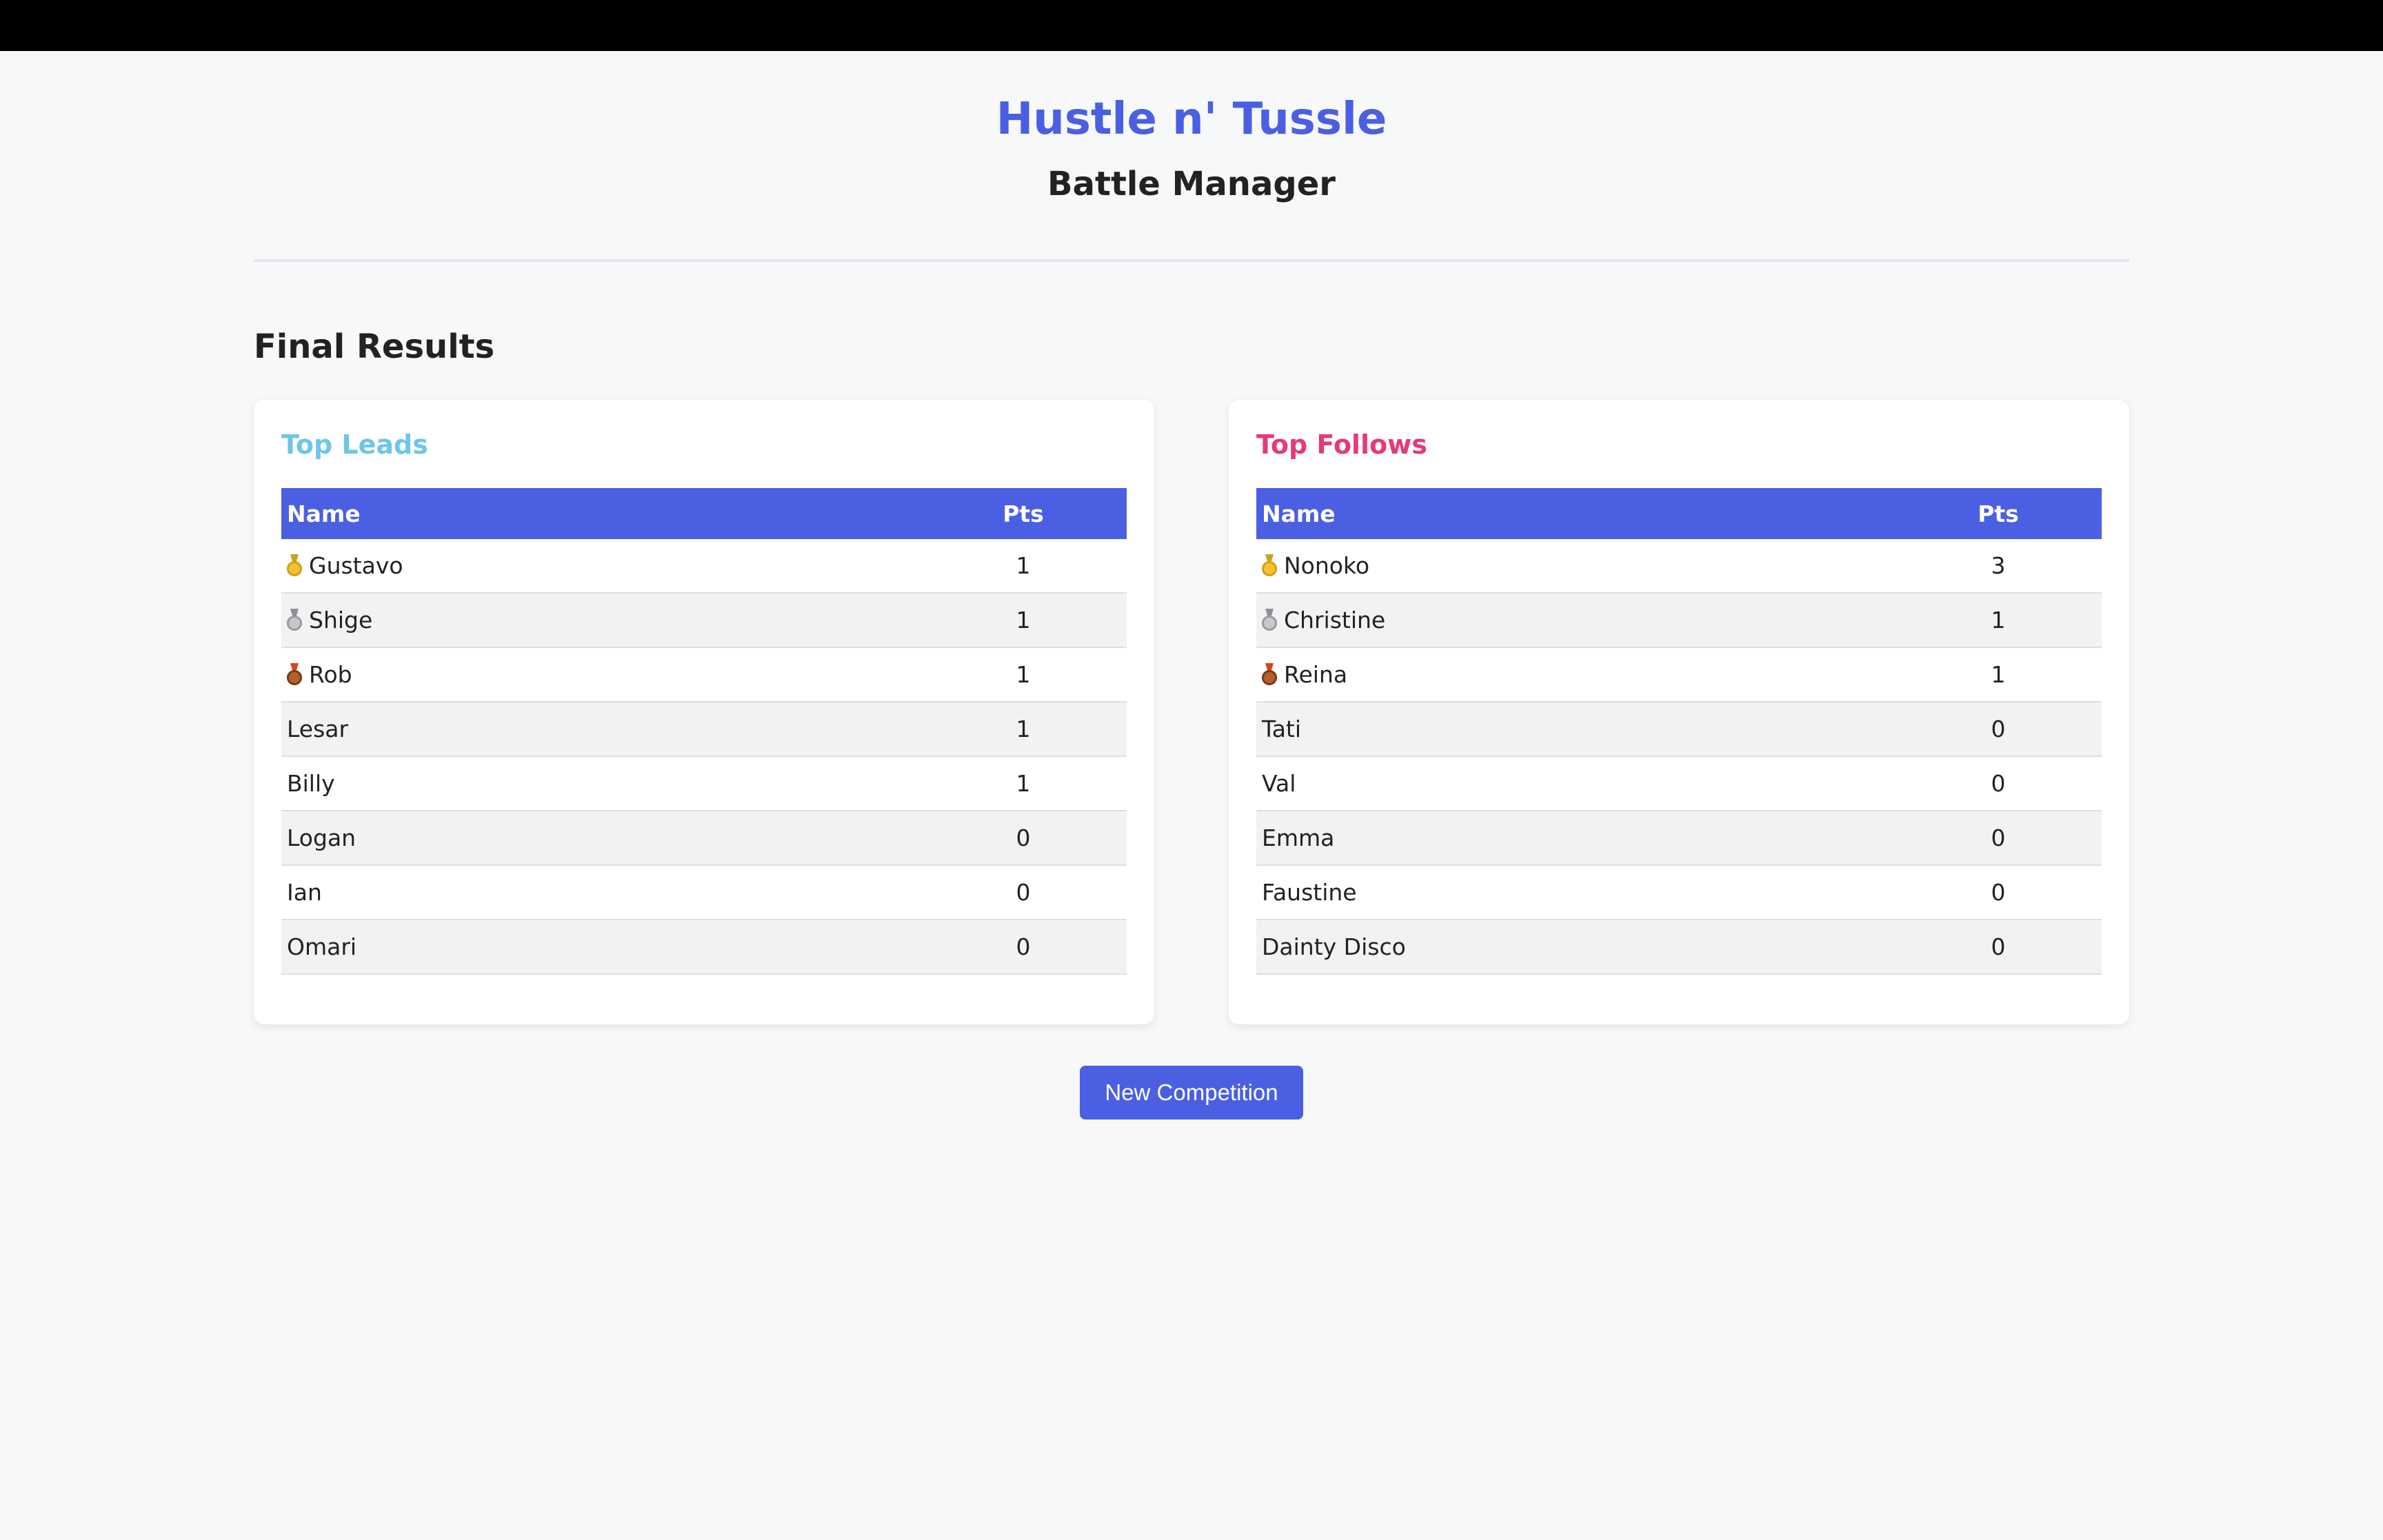  I want to click on actions-row: New Competition, so click(1191, 1093).